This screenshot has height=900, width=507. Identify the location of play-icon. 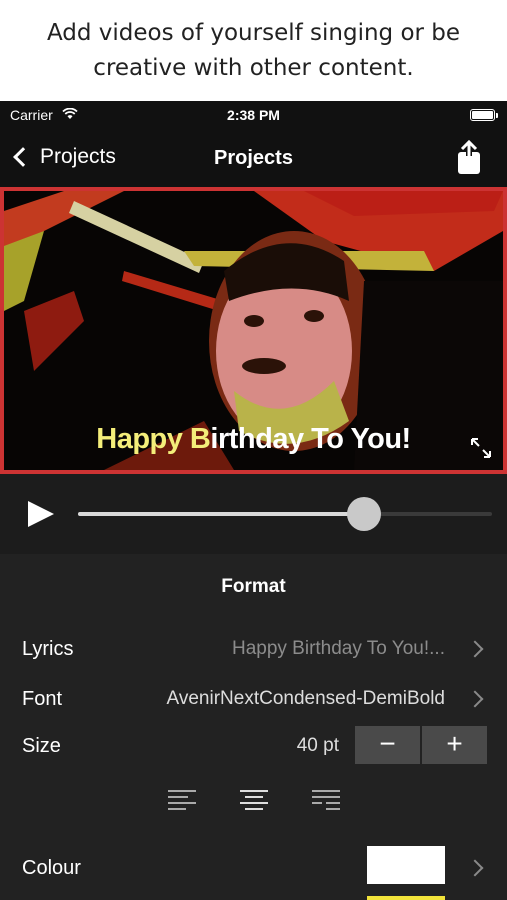
(41, 514).